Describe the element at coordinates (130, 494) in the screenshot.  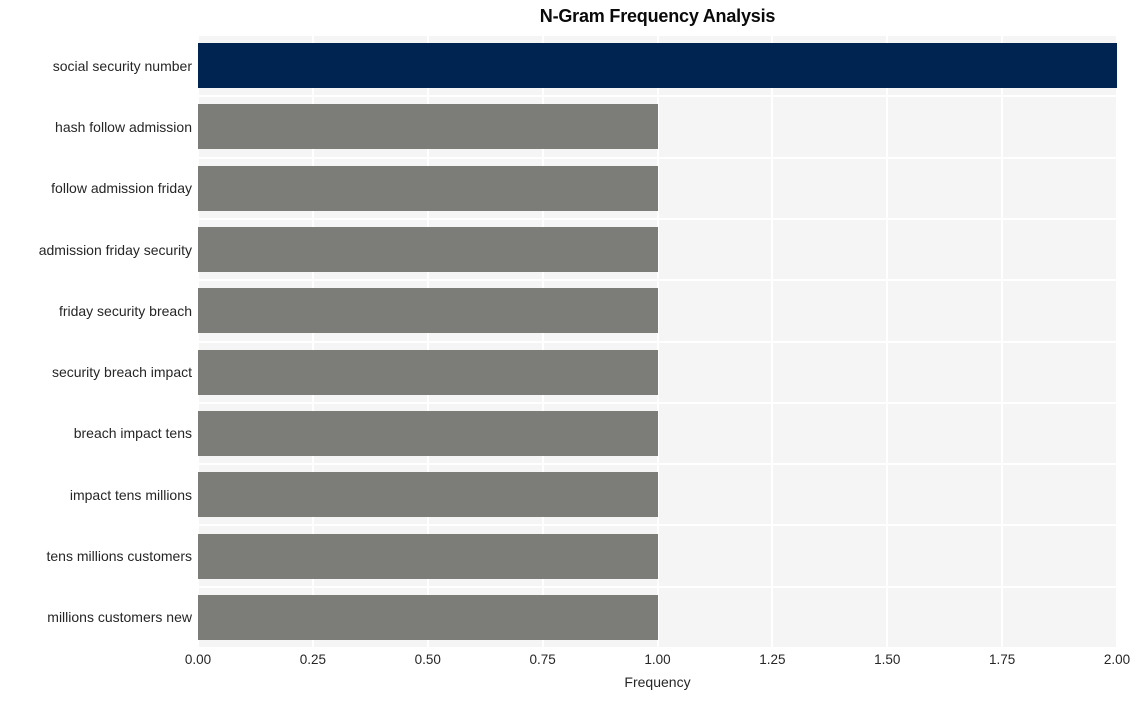
I see `y-axis-tick-label: impact tens millions` at that location.